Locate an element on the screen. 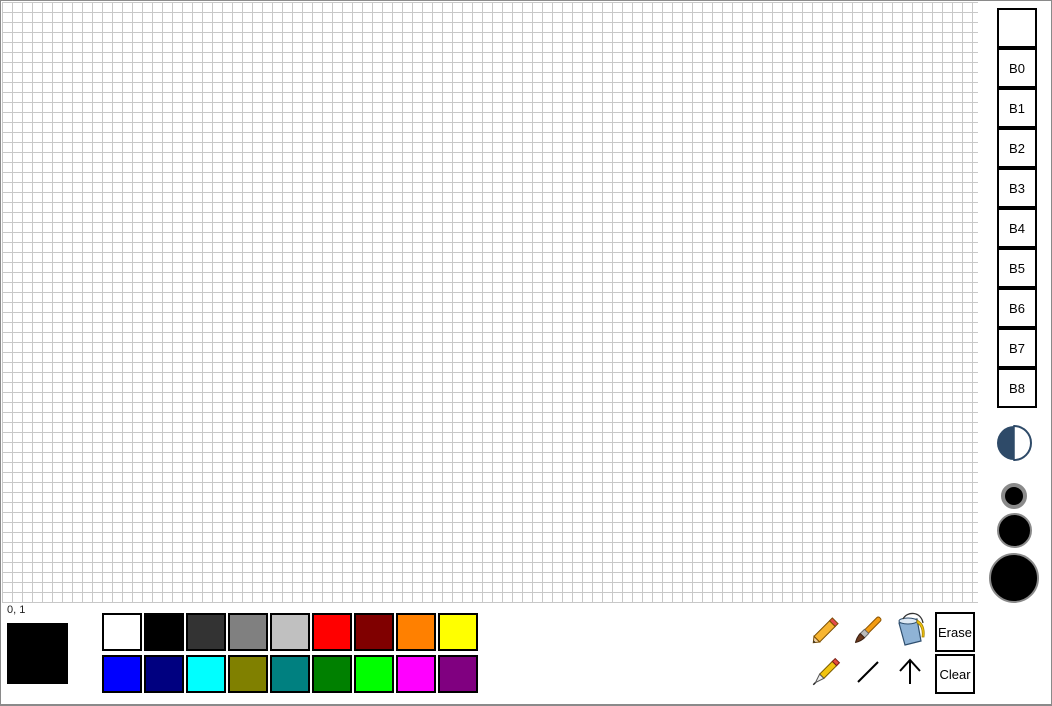 Image resolution: width=1052 pixels, height=706 pixels. brush-b5: B5 is located at coordinates (1017, 268).